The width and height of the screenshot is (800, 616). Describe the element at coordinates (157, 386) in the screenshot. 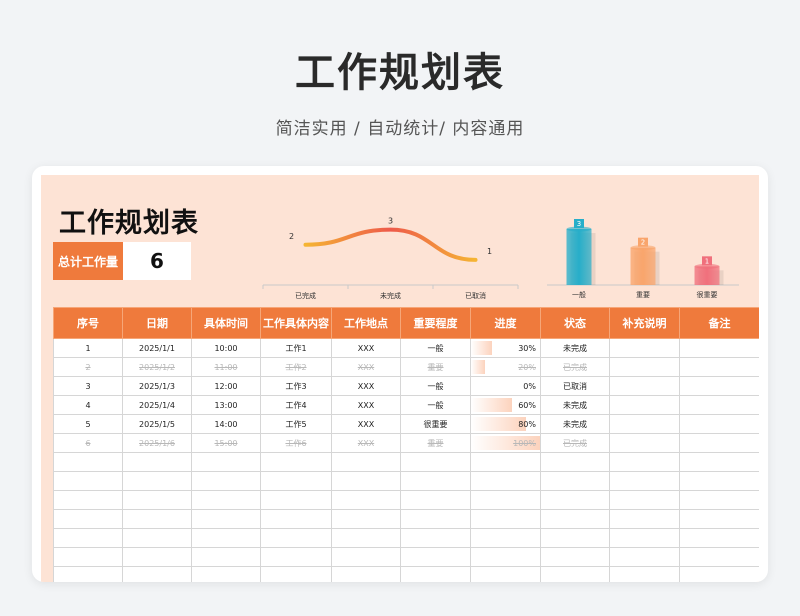

I see `table-cell: 2025/1/3` at that location.